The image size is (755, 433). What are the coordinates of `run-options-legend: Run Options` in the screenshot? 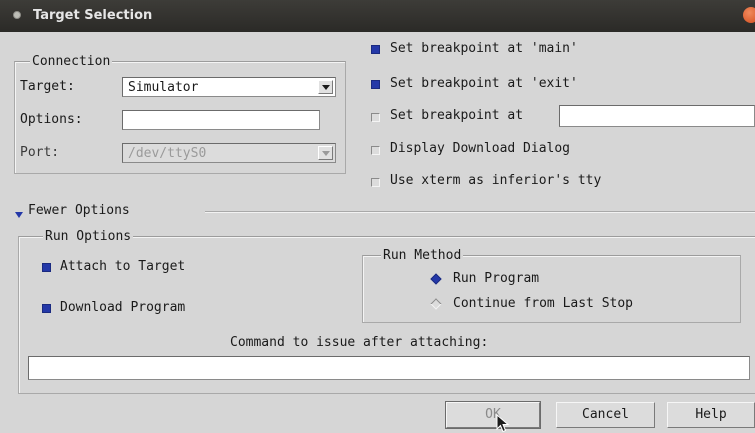 It's located at (88, 236).